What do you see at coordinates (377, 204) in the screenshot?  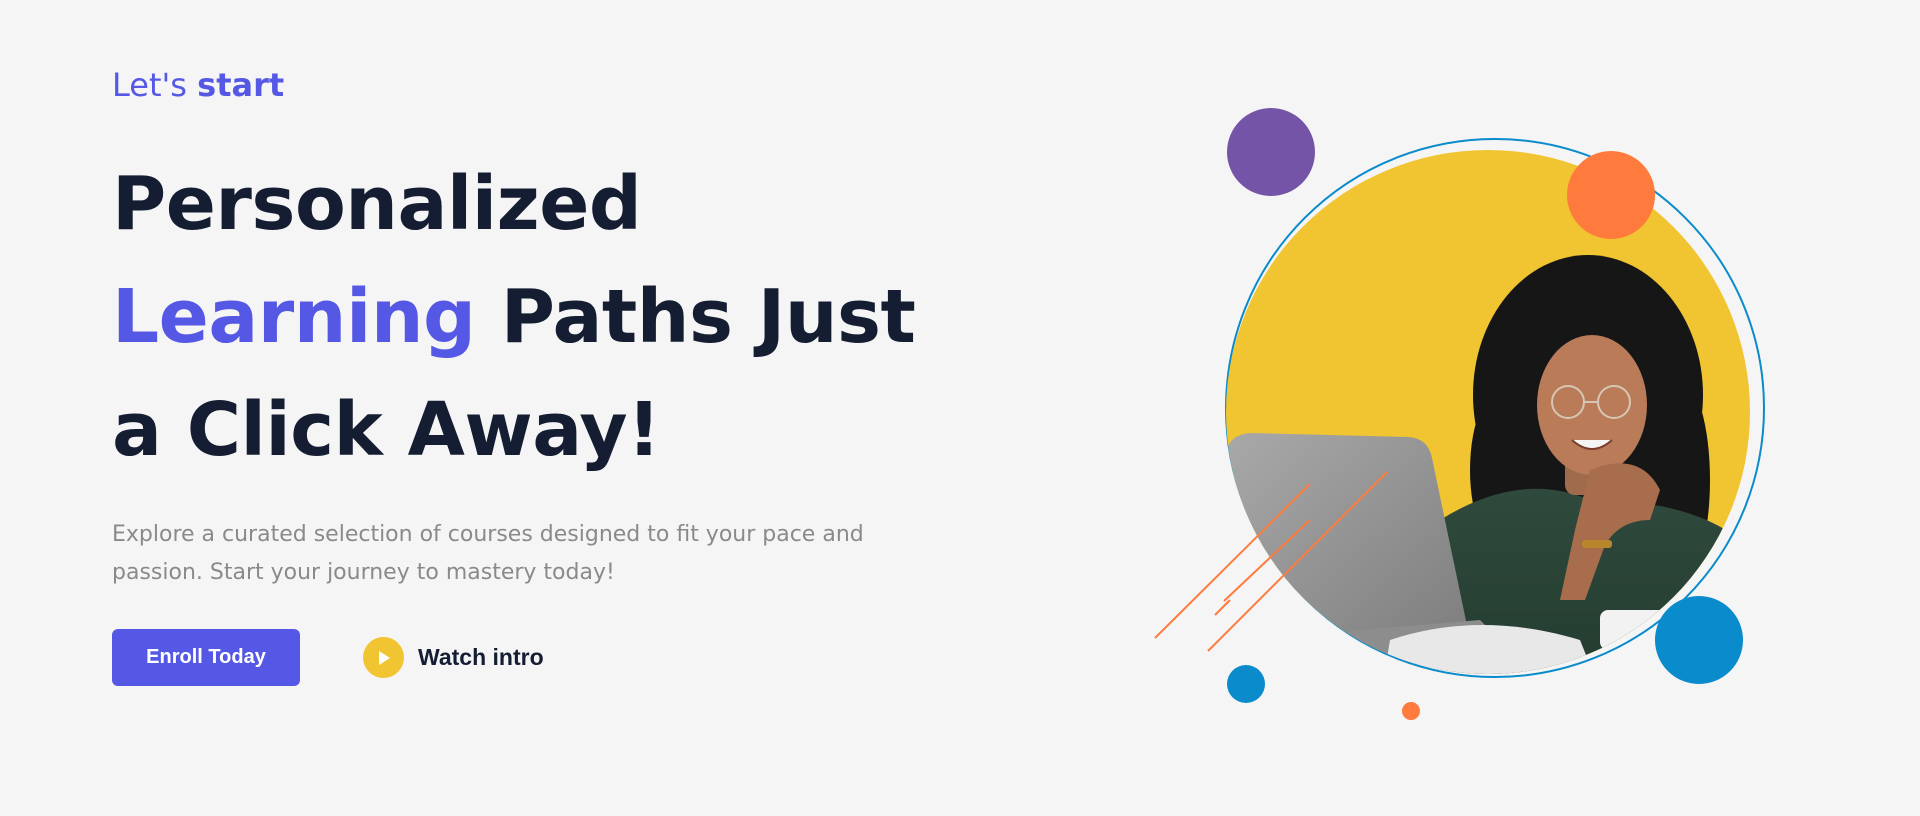 I see `headline-line-1: Personalized` at bounding box center [377, 204].